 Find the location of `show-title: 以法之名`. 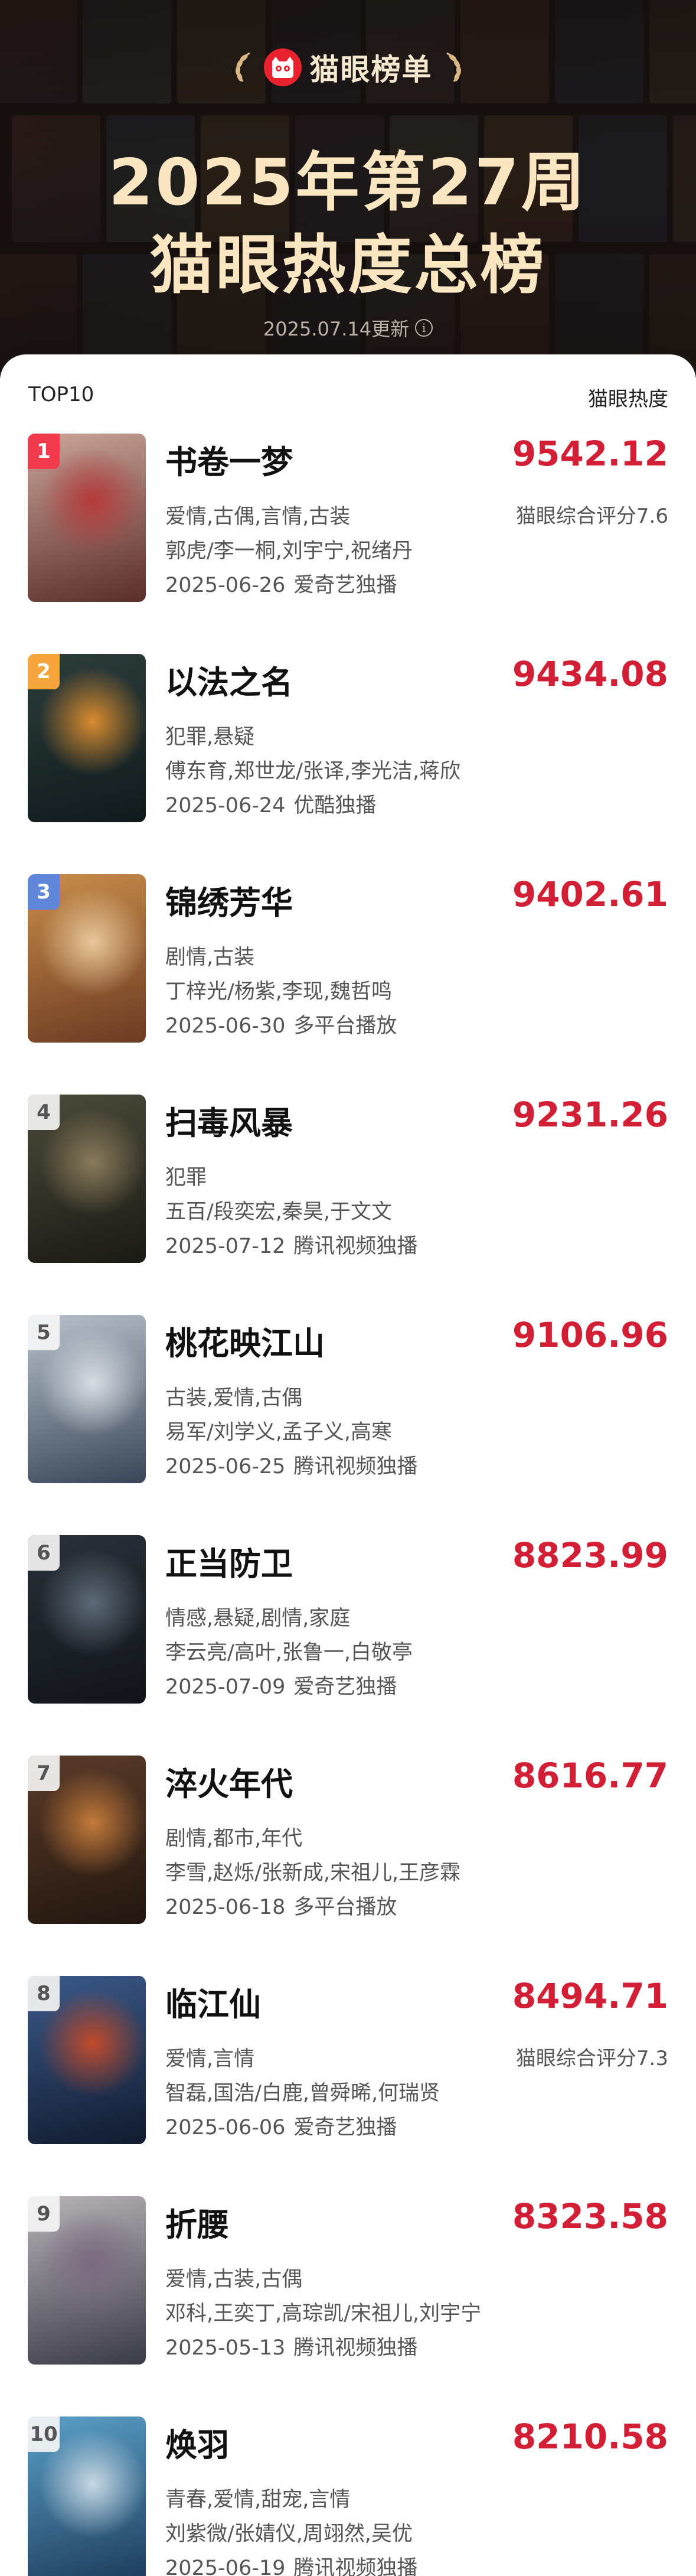

show-title: 以法之名 is located at coordinates (229, 680).